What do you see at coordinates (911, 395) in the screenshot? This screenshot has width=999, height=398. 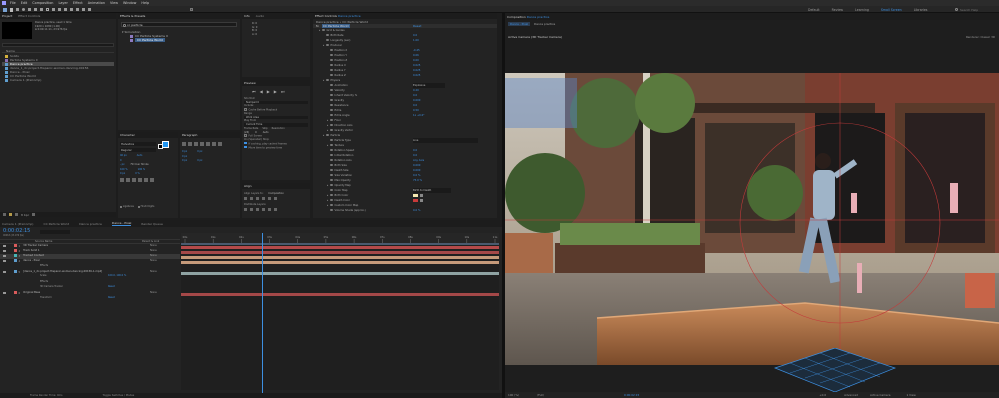 I see `views-select: 1 View` at bounding box center [911, 395].